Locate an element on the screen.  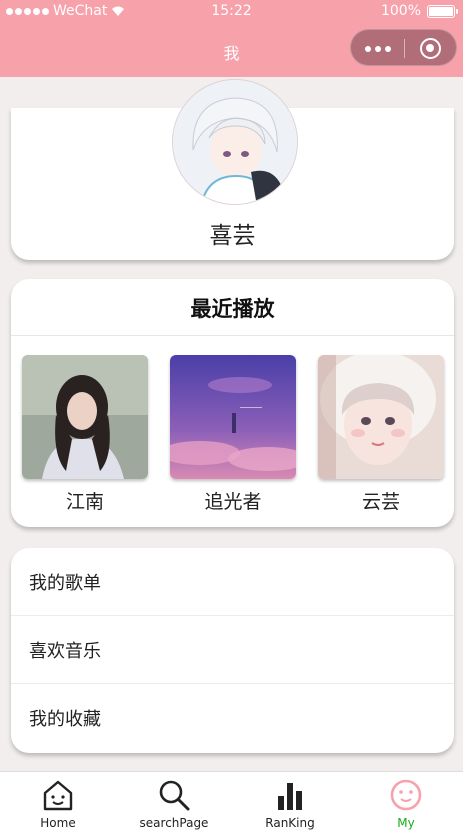
search-icon is located at coordinates (174, 795).